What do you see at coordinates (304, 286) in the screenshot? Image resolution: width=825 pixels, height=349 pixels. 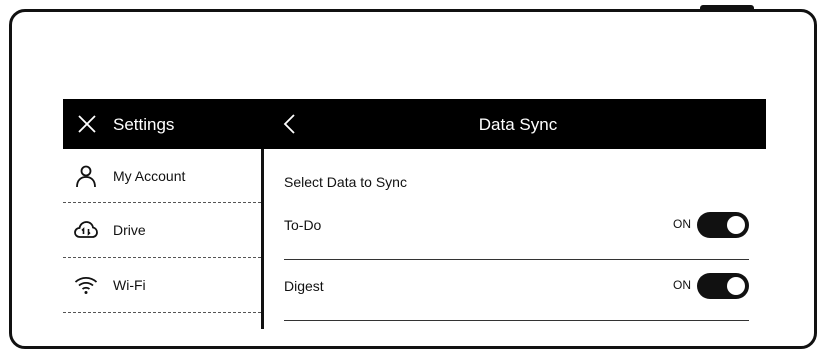 I see `row-label: Digest` at bounding box center [304, 286].